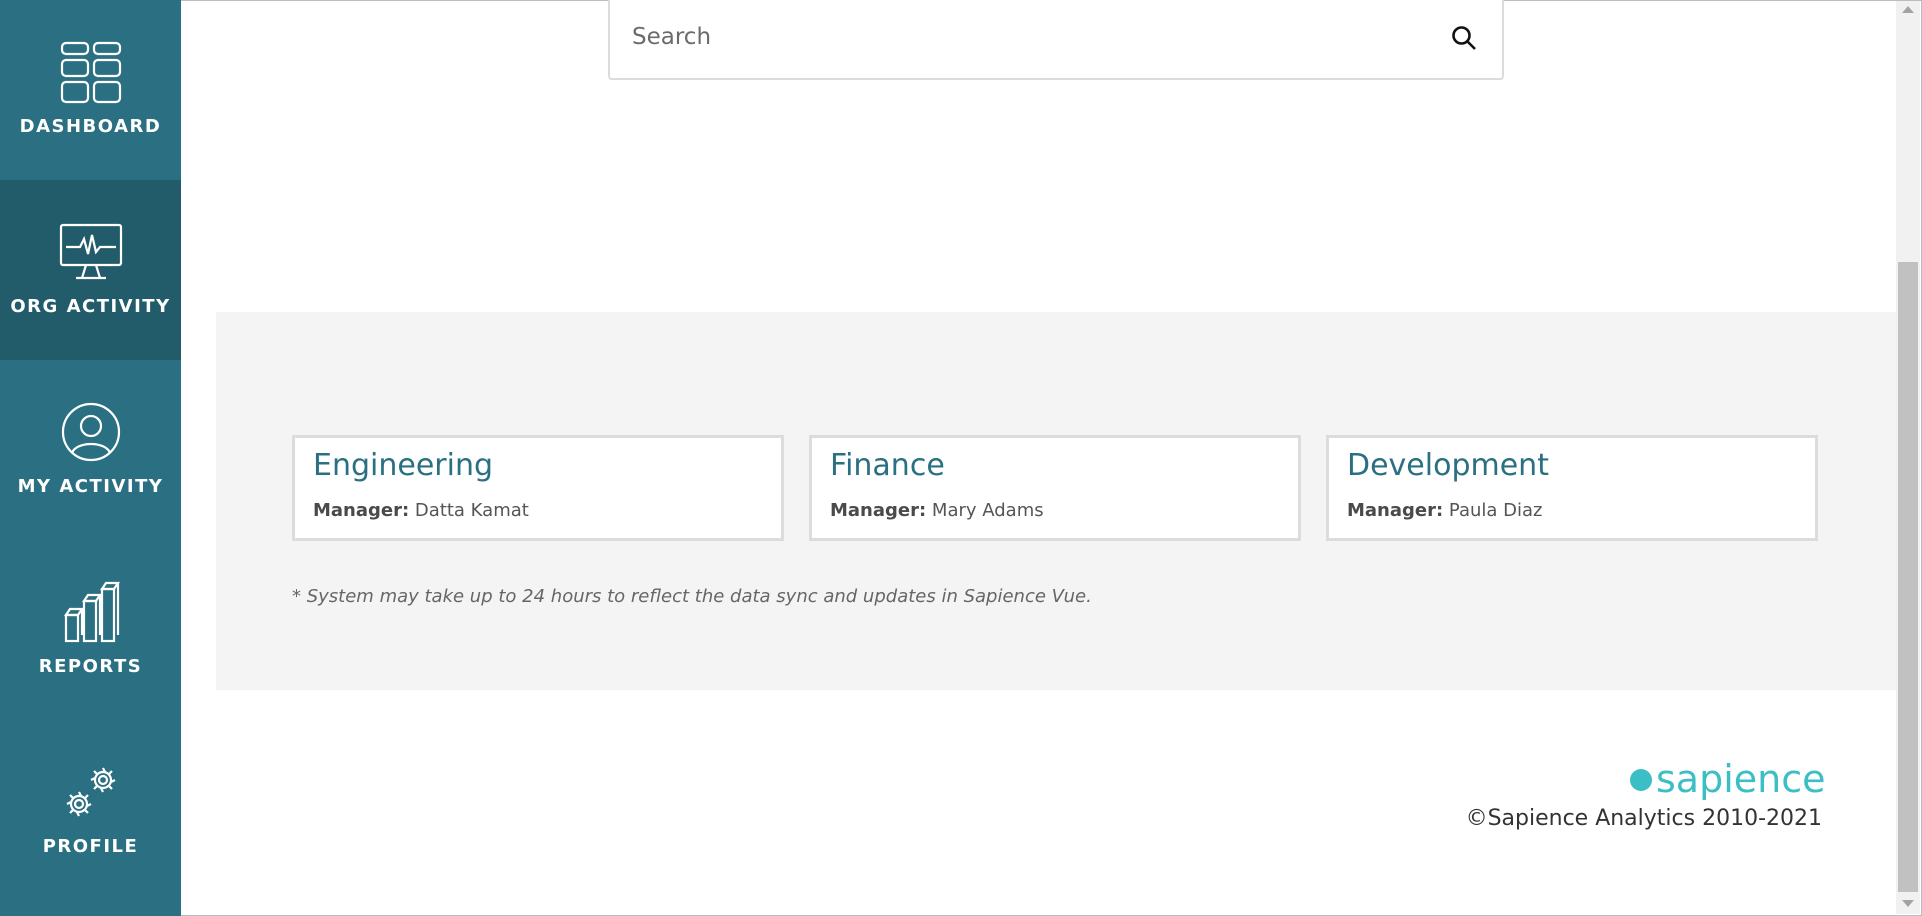 The width and height of the screenshot is (1922, 916). Describe the element at coordinates (1908, 9) in the screenshot. I see `scroll-up-arrow-icon` at that location.